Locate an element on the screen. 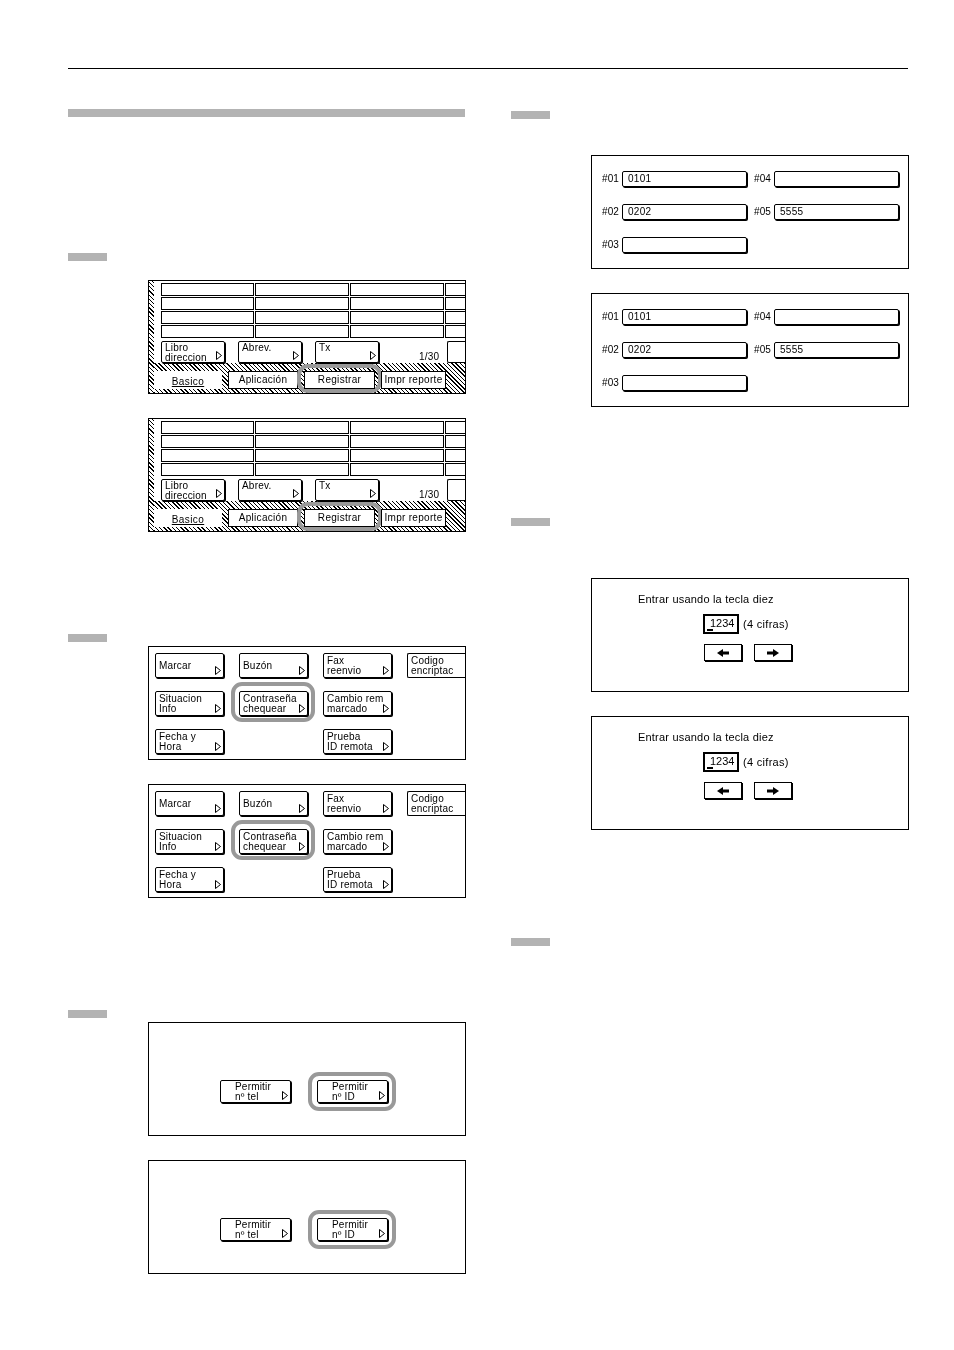 This screenshot has height=1350, width=954. field-label: #05 is located at coordinates (763, 212).